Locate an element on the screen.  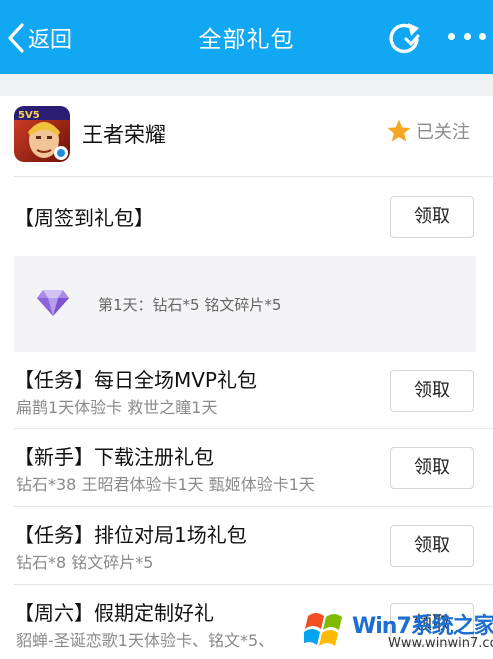
star-icon is located at coordinates (399, 130).